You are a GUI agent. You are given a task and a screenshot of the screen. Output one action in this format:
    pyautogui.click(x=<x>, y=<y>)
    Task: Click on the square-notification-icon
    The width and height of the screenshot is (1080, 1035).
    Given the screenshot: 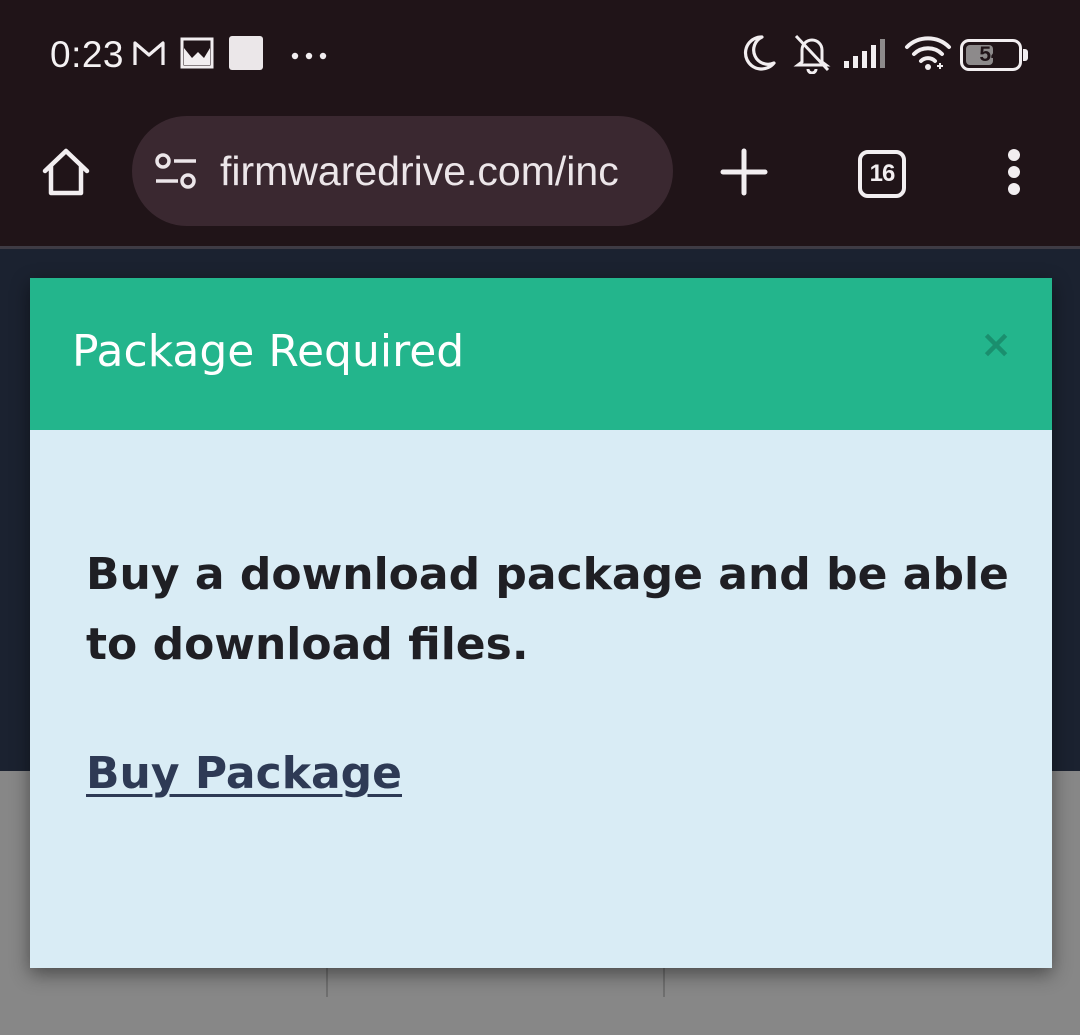 What is the action you would take?
    pyautogui.click(x=246, y=55)
    